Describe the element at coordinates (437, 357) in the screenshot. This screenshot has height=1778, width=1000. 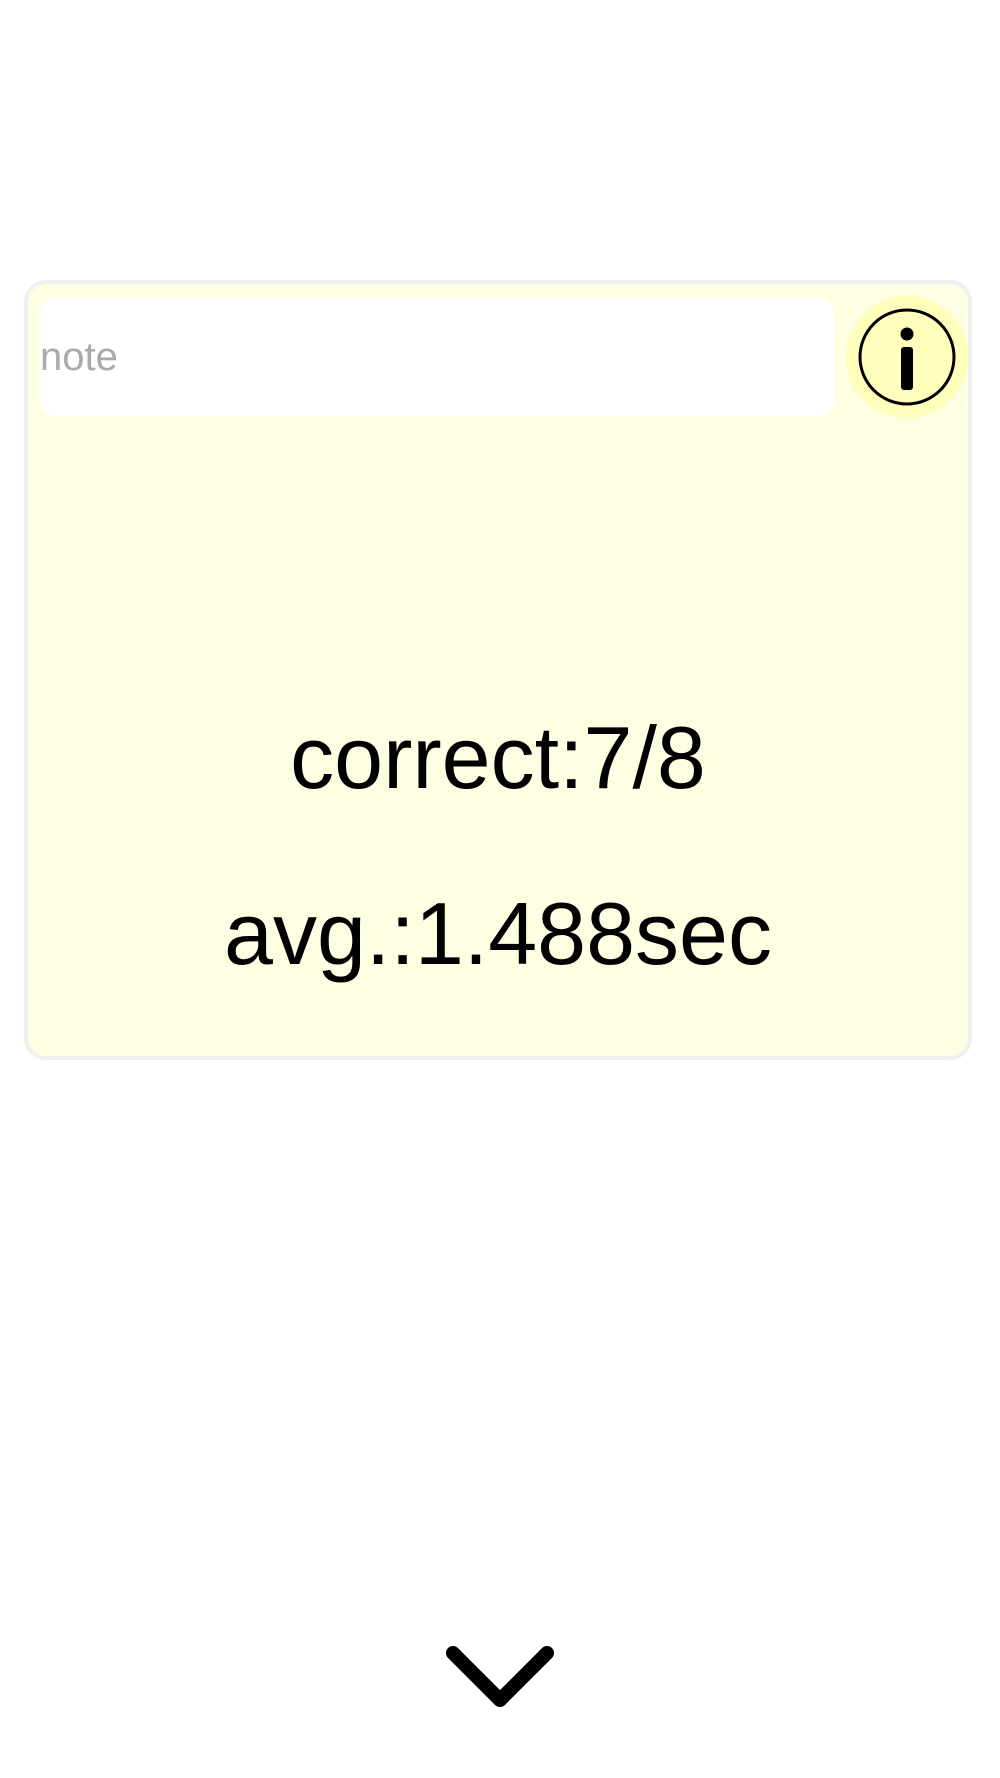
I see `note-input` at that location.